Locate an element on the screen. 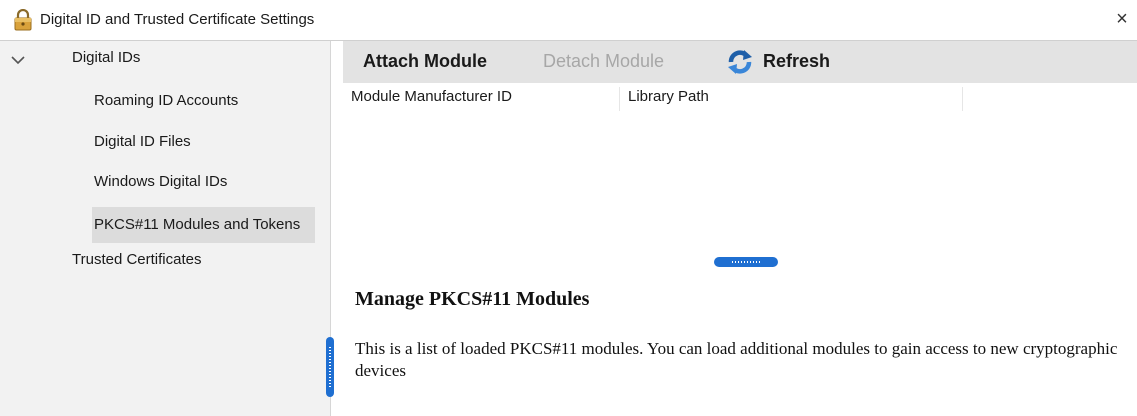 Image resolution: width=1137 pixels, height=416 pixels. help-title: Manage PKCS#11 Modules is located at coordinates (472, 299).